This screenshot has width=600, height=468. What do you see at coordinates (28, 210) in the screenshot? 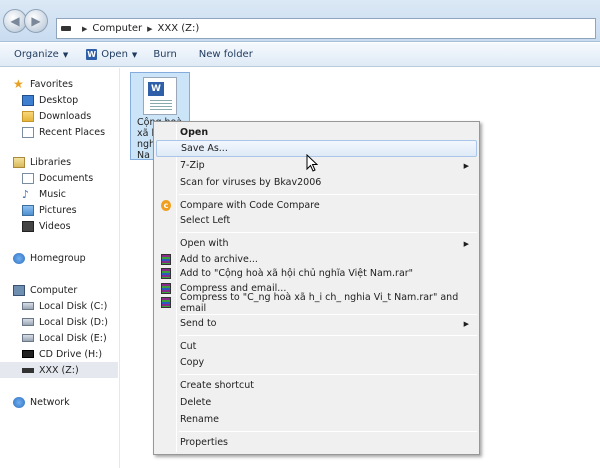
I see `pictures-icon` at bounding box center [28, 210].